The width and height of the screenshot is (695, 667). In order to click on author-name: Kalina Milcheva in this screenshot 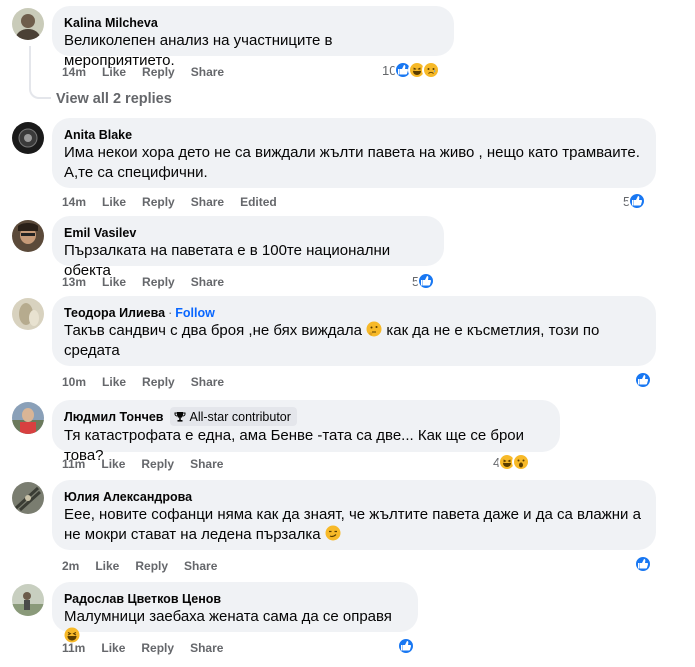, I will do `click(111, 23)`.